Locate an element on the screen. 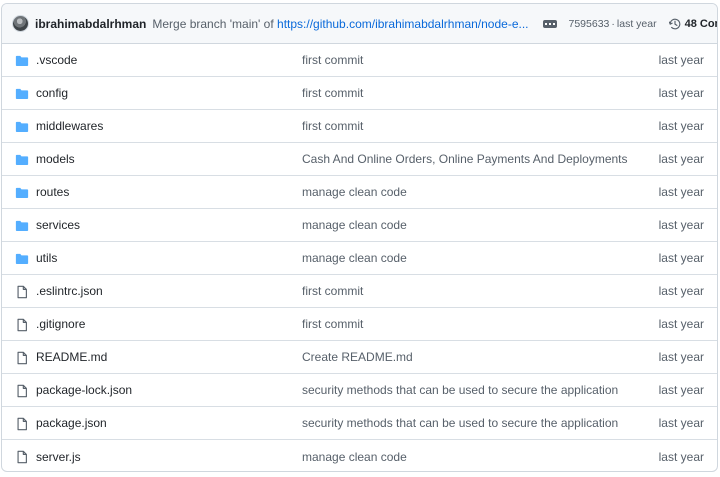 Image resolution: width=720 pixels, height=477 pixels. file-row: middlewares first commit last year is located at coordinates (359, 126).